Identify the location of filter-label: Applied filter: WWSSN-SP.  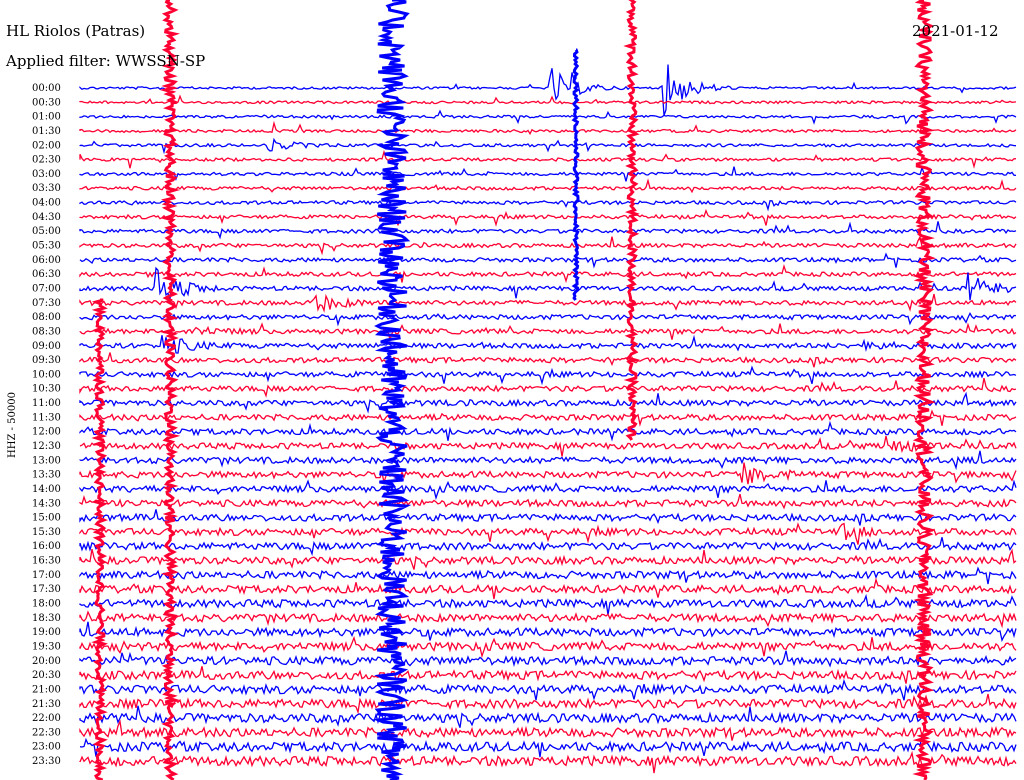
(105, 61).